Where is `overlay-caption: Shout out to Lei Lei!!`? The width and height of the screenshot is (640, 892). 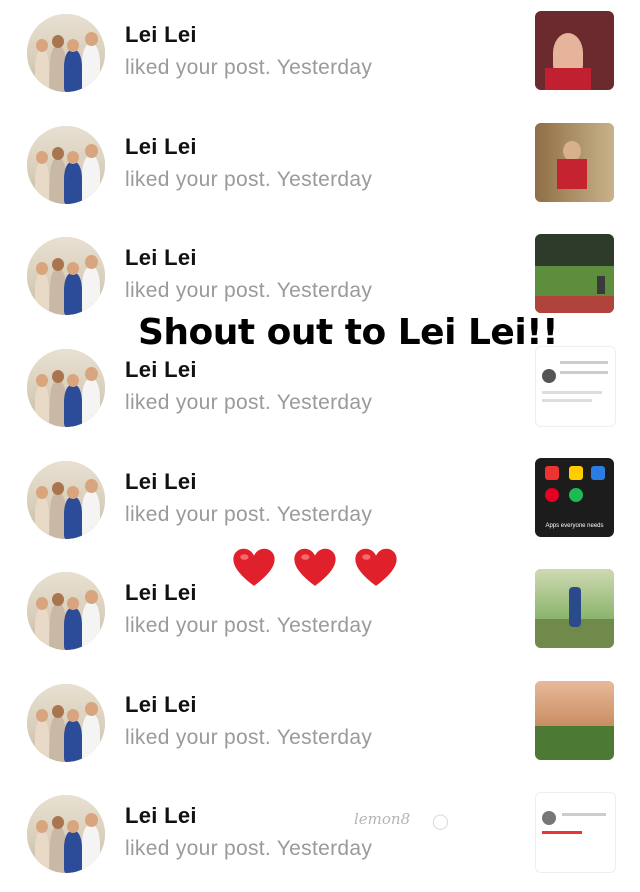
overlay-caption: Shout out to Lei Lei!! is located at coordinates (348, 332).